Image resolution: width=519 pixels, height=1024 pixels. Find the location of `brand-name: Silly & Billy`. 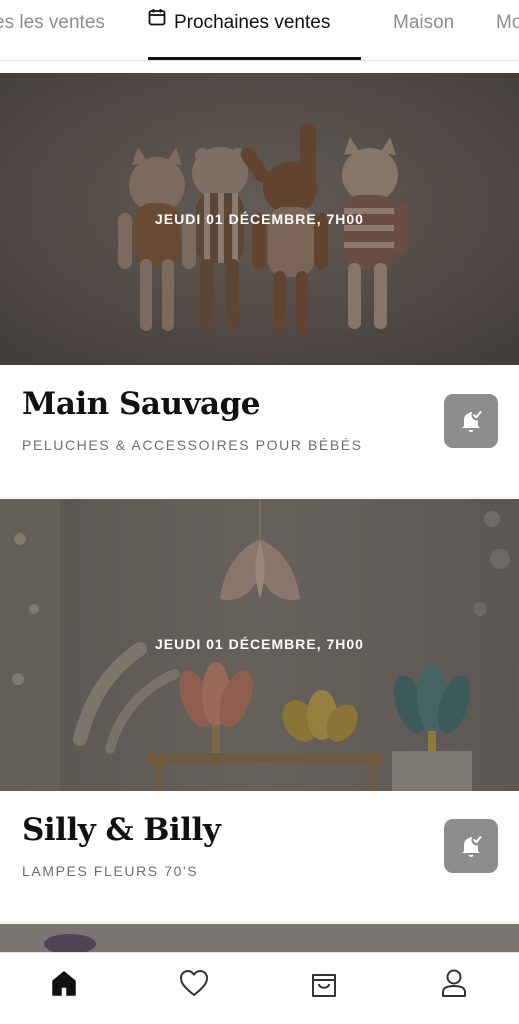

brand-name: Silly & Billy is located at coordinates (121, 830).